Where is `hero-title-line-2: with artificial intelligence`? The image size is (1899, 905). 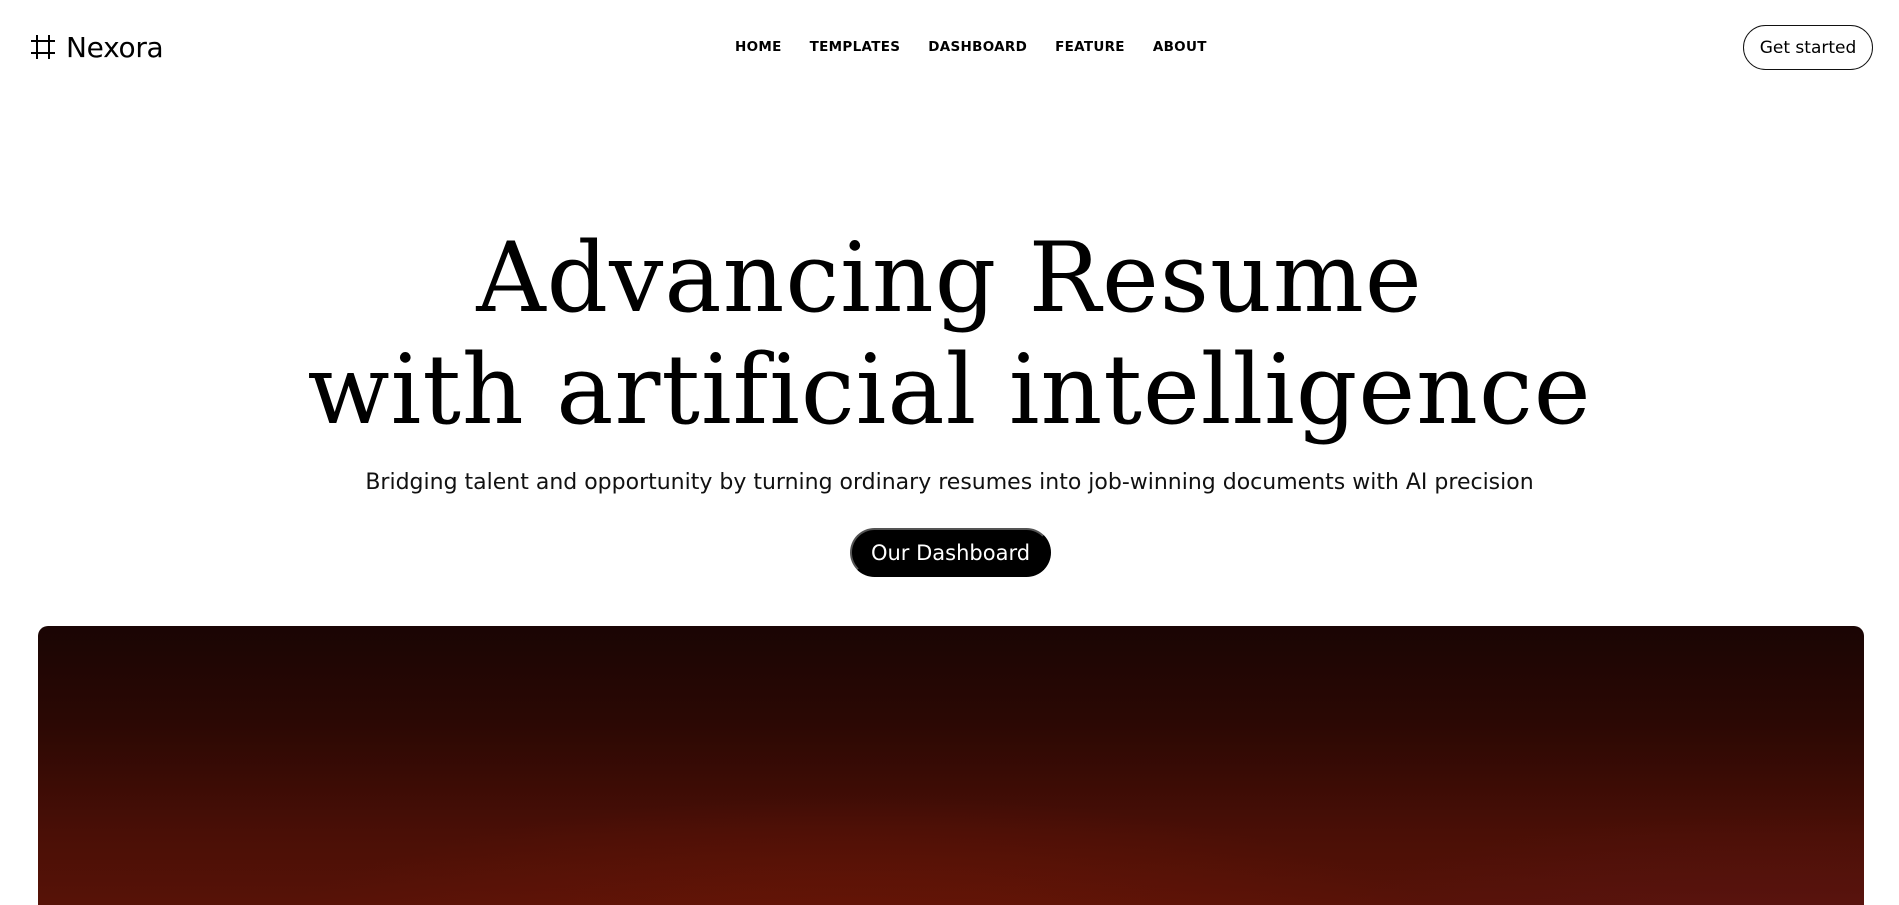
hero-title-line-2: with artificial intelligence is located at coordinates (949, 390).